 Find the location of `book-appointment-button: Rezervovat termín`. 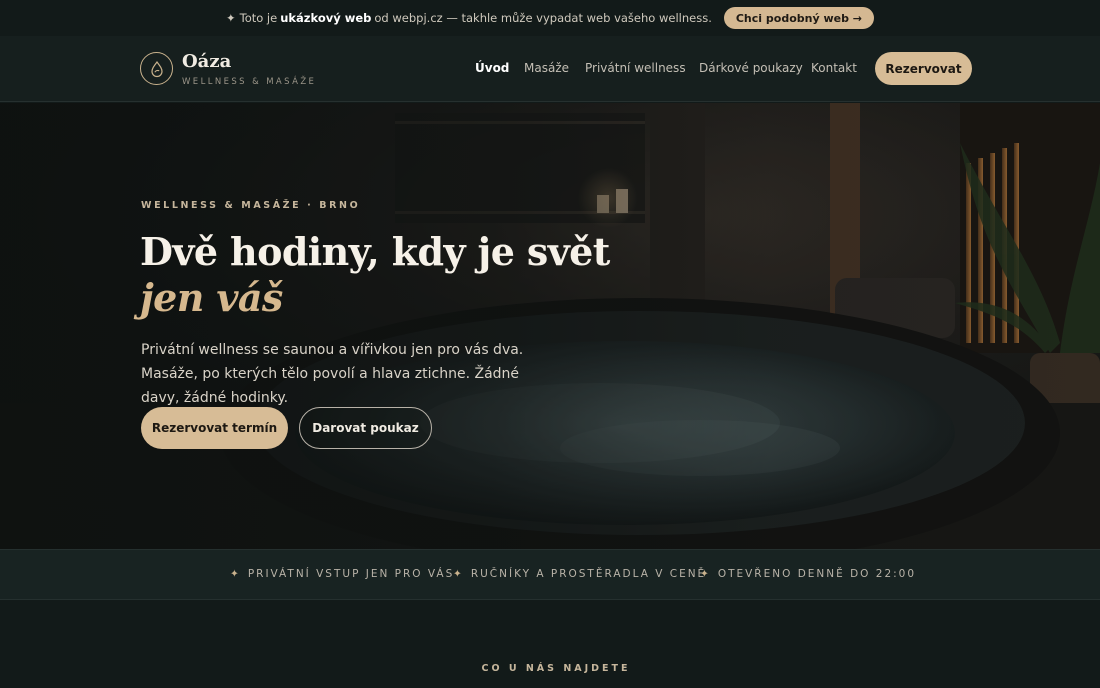

book-appointment-button: Rezervovat termín is located at coordinates (214, 428).